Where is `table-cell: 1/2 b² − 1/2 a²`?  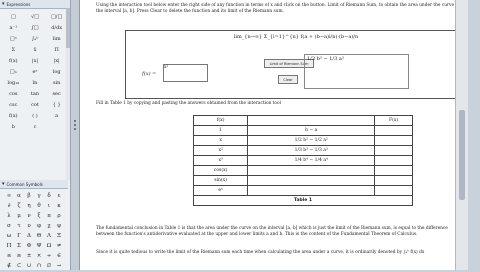
table-cell: 1/2 b² − 1/2 a² is located at coordinates (311, 140).